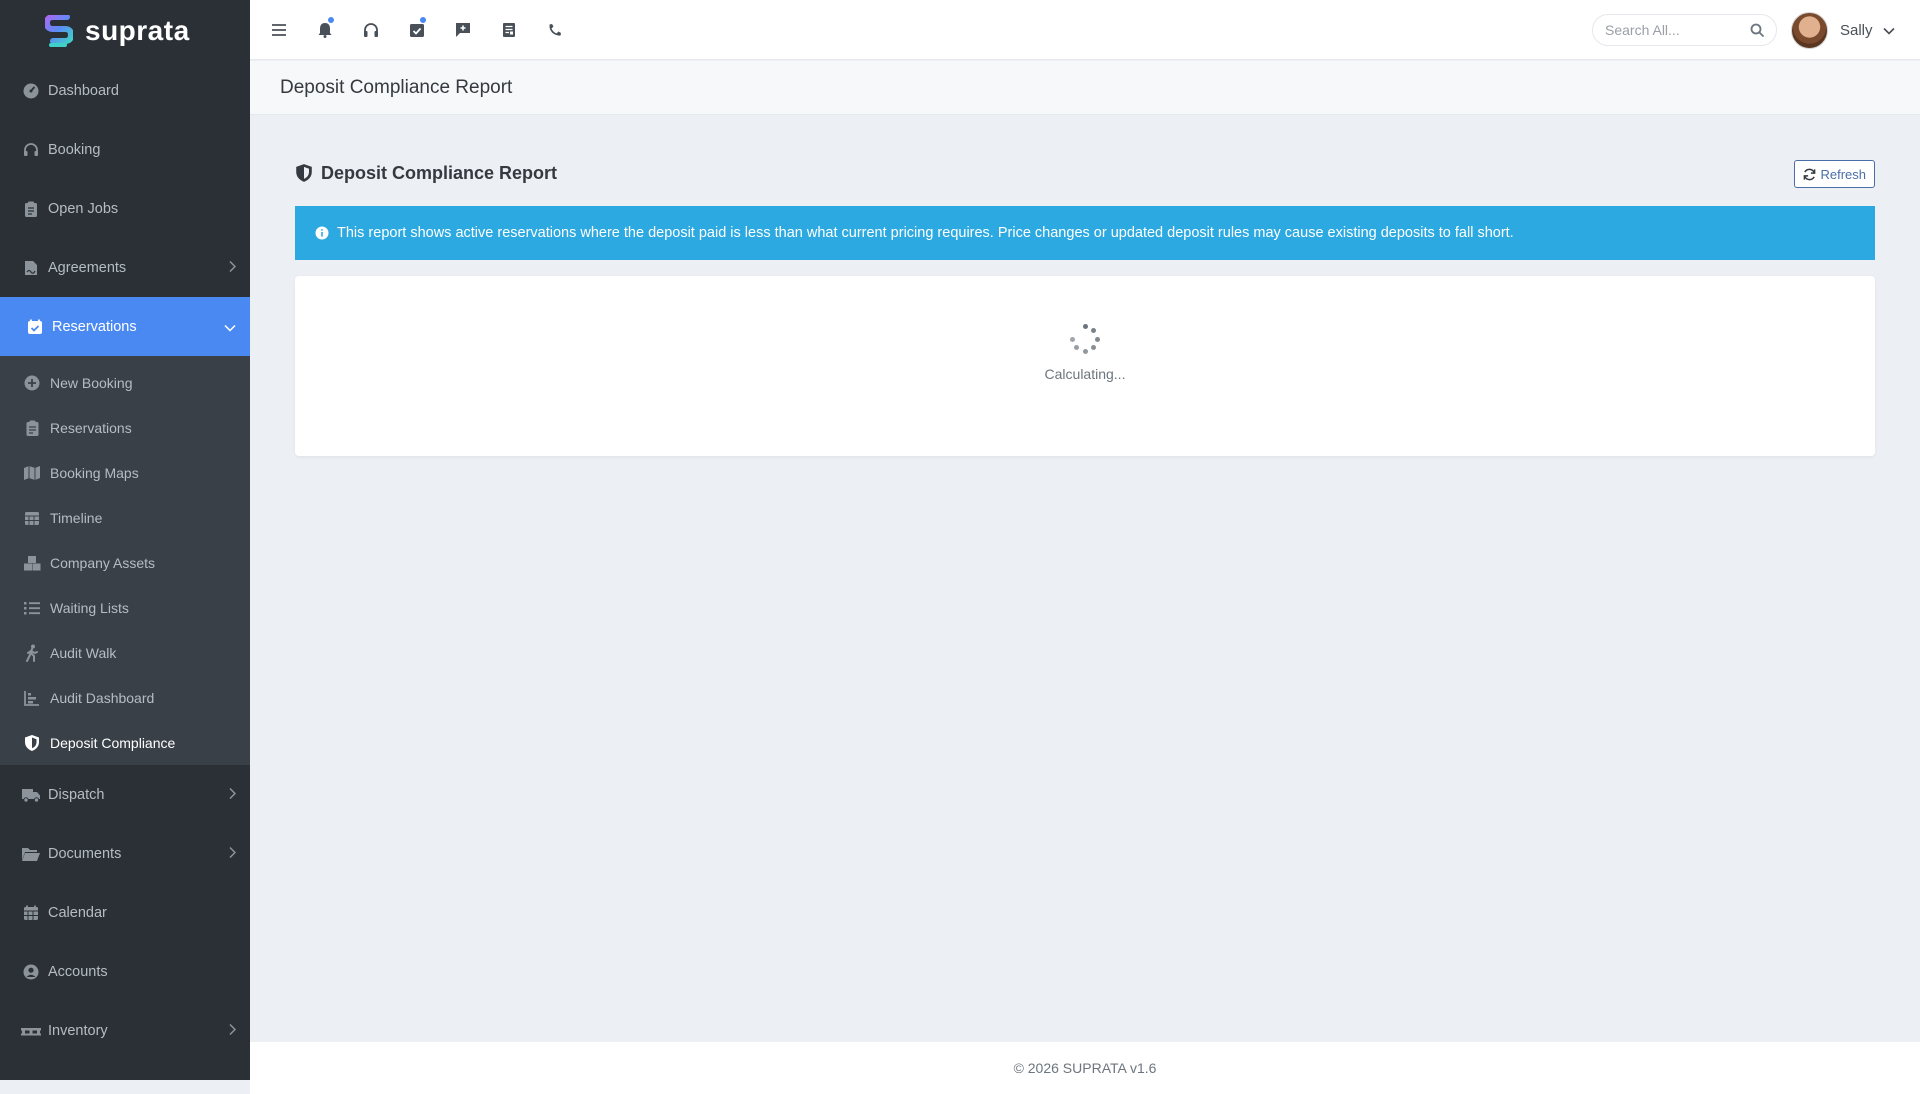 Image resolution: width=1920 pixels, height=1094 pixels. I want to click on subnav-item-audit-walk: Audit Walk, so click(125, 652).